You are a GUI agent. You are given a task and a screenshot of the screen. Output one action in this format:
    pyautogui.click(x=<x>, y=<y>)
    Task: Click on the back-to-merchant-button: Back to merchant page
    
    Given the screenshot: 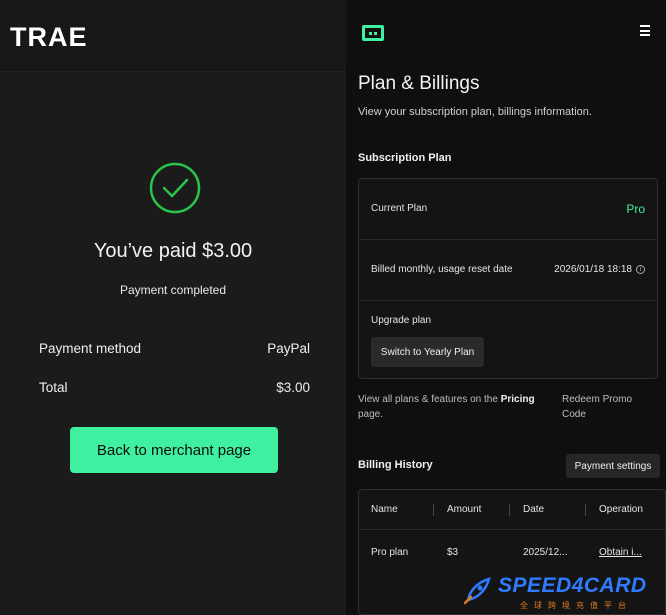 What is the action you would take?
    pyautogui.click(x=174, y=450)
    